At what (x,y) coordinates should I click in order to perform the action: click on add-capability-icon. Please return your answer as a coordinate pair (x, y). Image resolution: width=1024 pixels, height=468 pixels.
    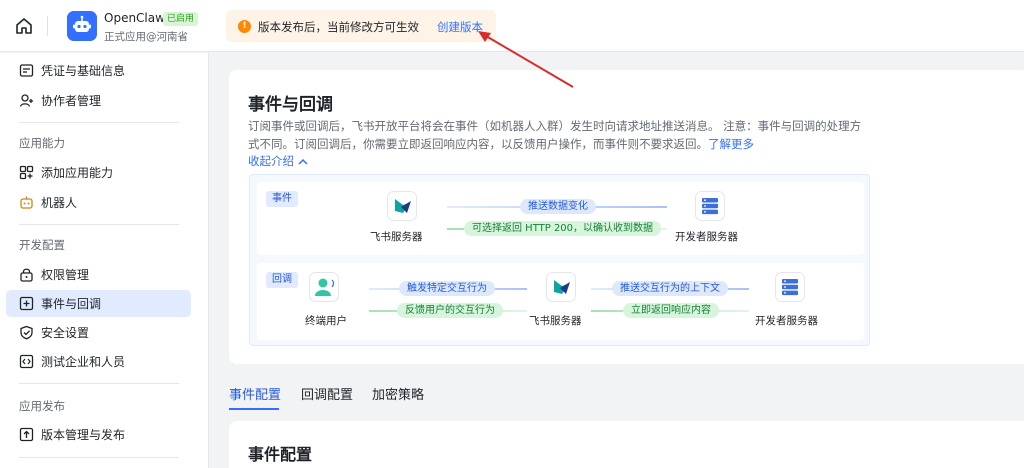
    Looking at the image, I should click on (26, 172).